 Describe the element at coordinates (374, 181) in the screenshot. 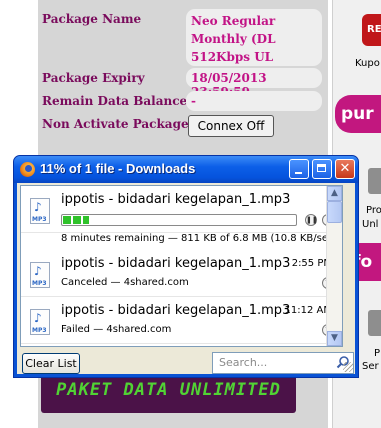

I see `sidebar-promo-icon` at that location.